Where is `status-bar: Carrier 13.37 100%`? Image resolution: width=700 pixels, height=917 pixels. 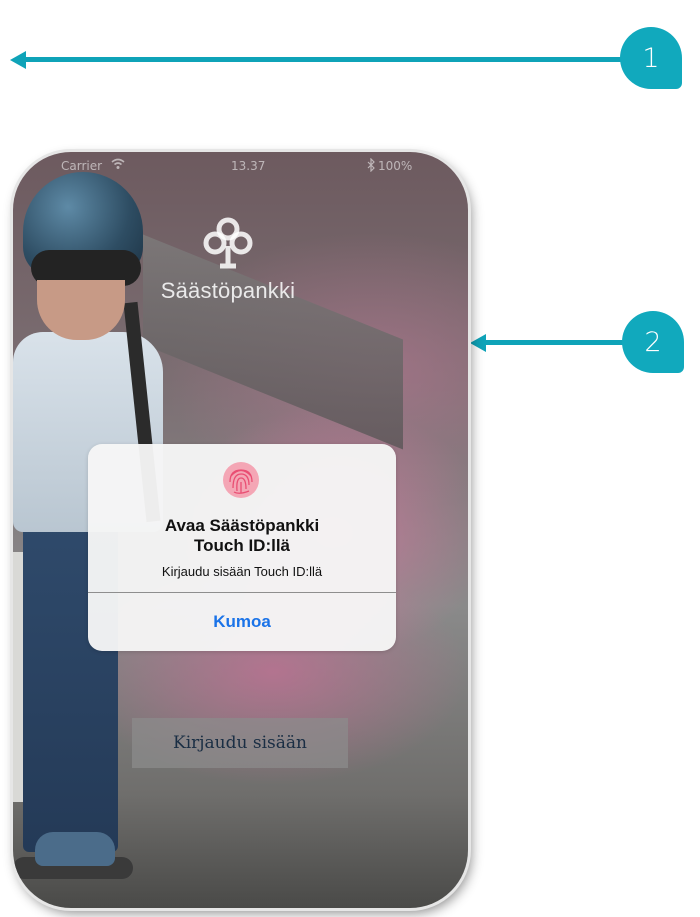
status-bar: Carrier 13.37 100% is located at coordinates (240, 166).